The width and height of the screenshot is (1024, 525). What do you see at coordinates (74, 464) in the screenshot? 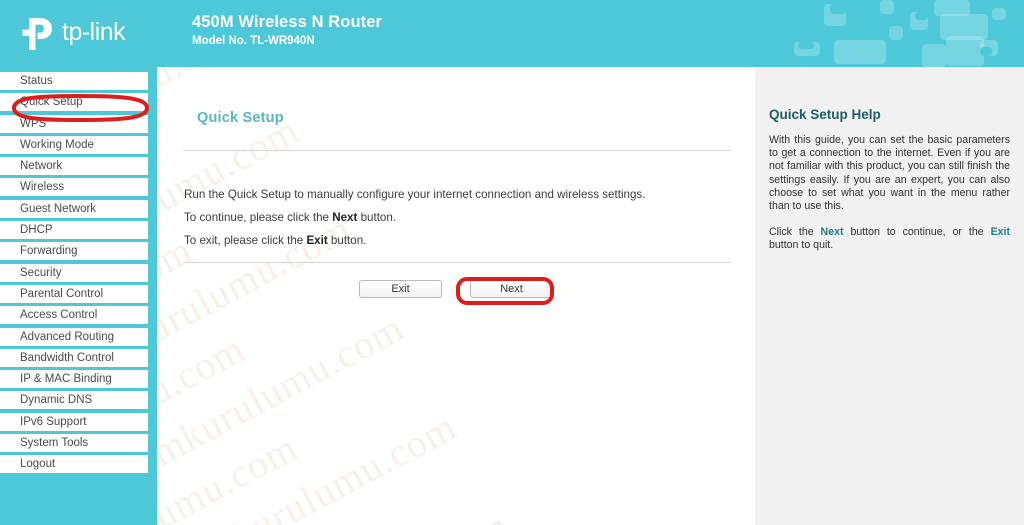
I see `sidebar-item-logout: Logout` at bounding box center [74, 464].